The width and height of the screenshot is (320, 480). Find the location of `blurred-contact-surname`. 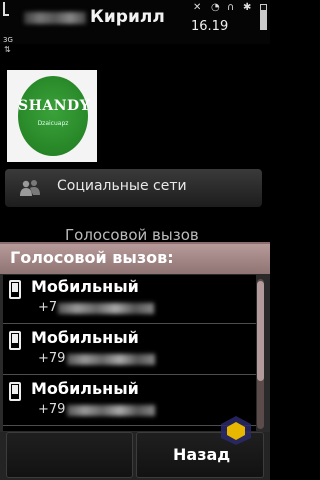

blurred-contact-surname is located at coordinates (55, 18).